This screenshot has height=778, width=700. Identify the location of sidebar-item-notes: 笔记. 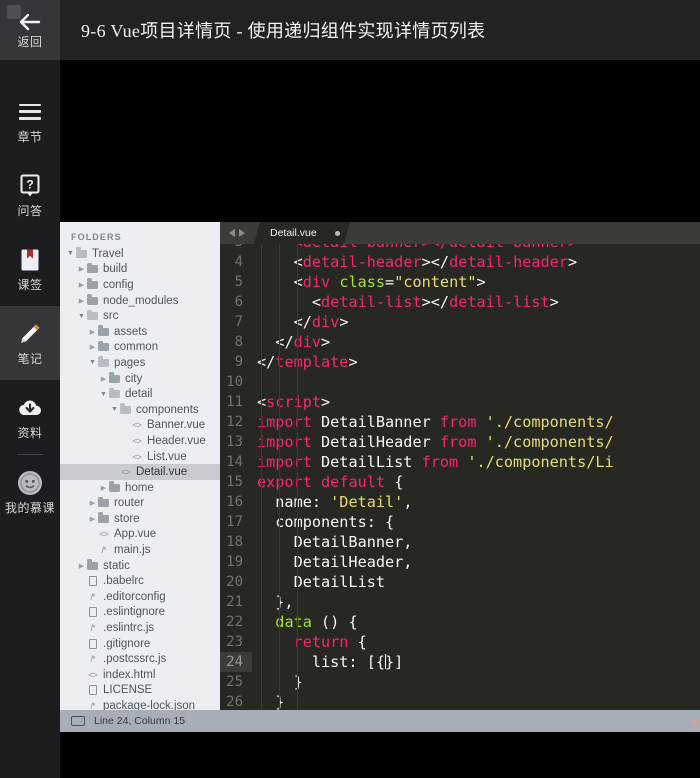
(30, 343).